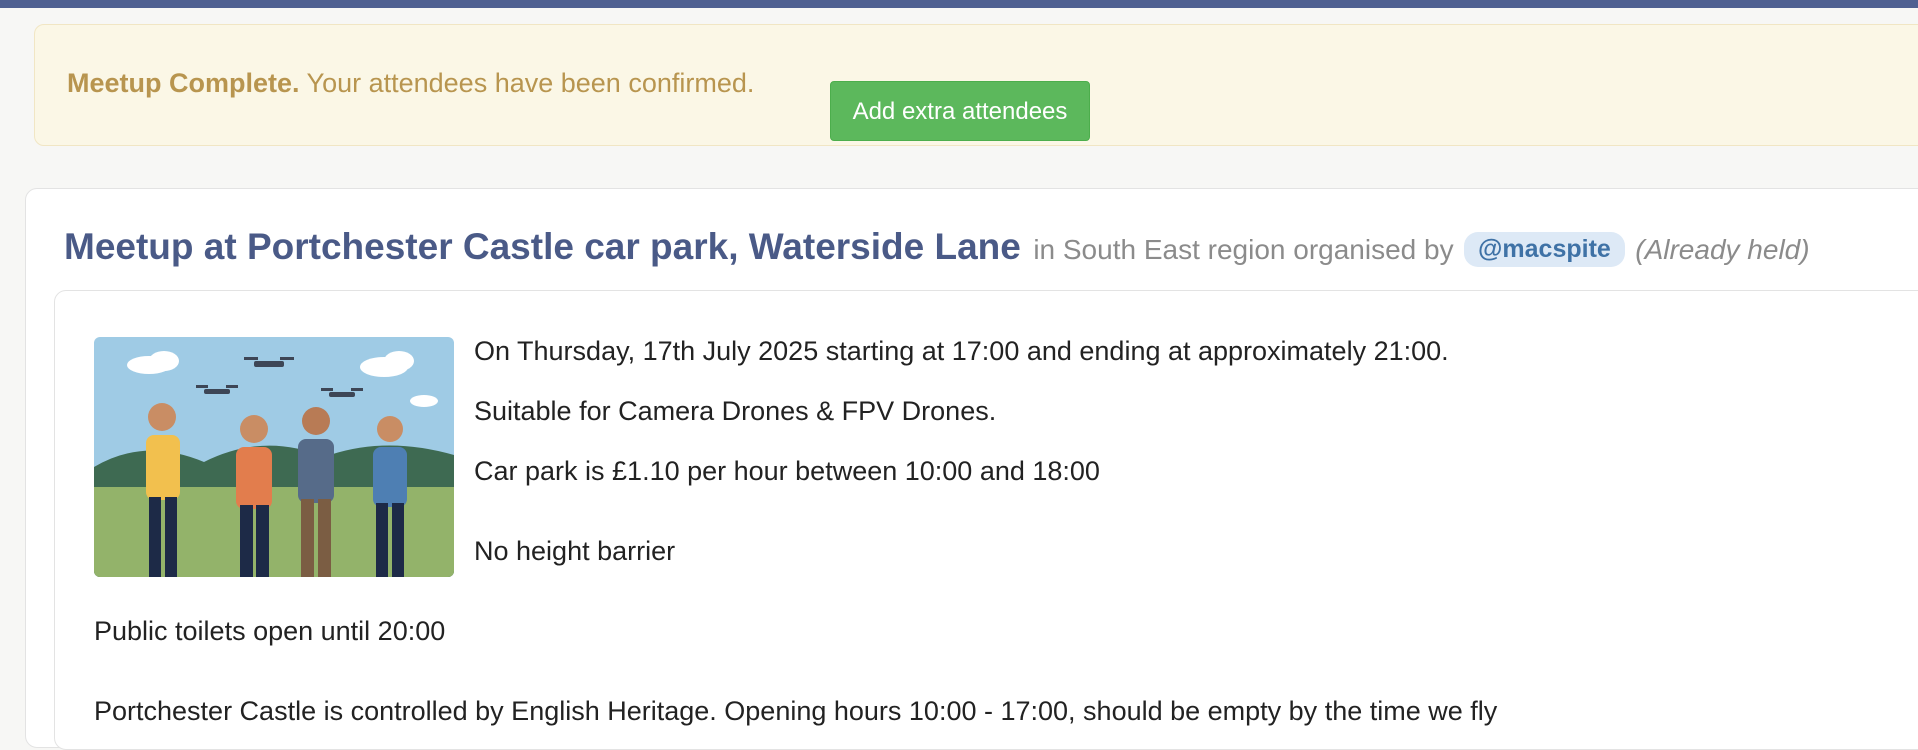 This screenshot has height=750, width=1918. Describe the element at coordinates (1722, 249) in the screenshot. I see `meetup-status: (Already held)` at that location.